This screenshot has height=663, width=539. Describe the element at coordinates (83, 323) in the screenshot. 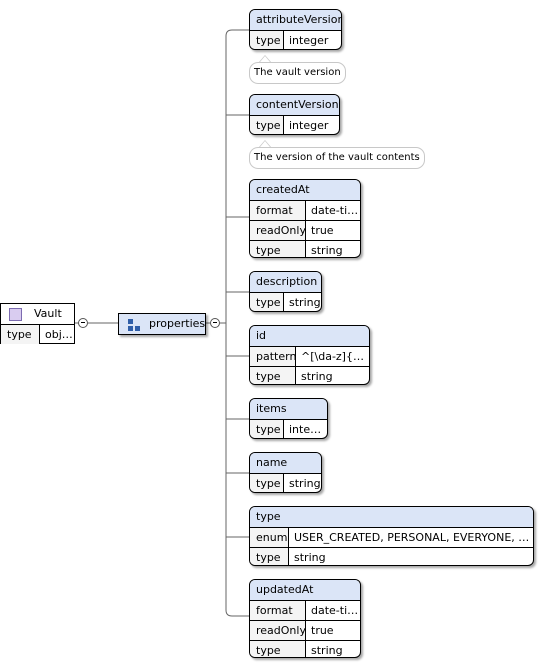

I see `collapse-root-icon` at that location.